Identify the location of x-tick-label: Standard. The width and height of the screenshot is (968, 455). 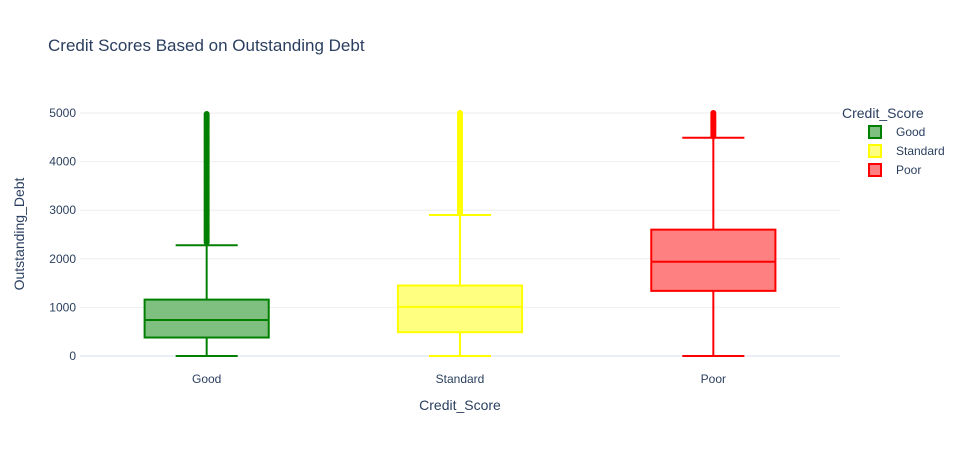
(460, 379).